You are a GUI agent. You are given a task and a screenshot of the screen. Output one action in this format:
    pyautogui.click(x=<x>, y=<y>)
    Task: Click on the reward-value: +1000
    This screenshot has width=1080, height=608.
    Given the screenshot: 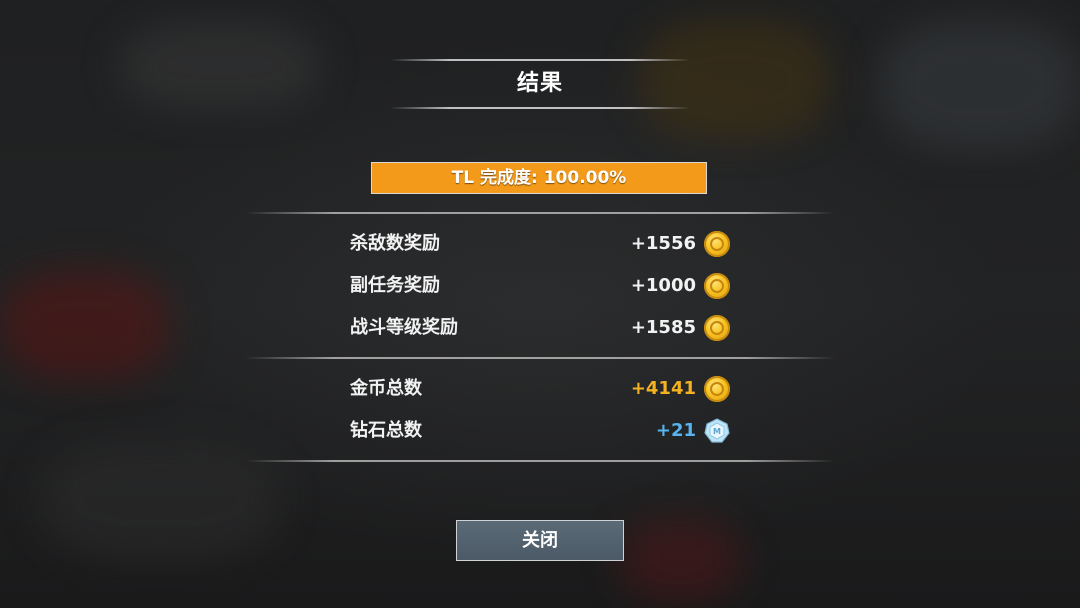 What is the action you would take?
    pyautogui.click(x=663, y=285)
    